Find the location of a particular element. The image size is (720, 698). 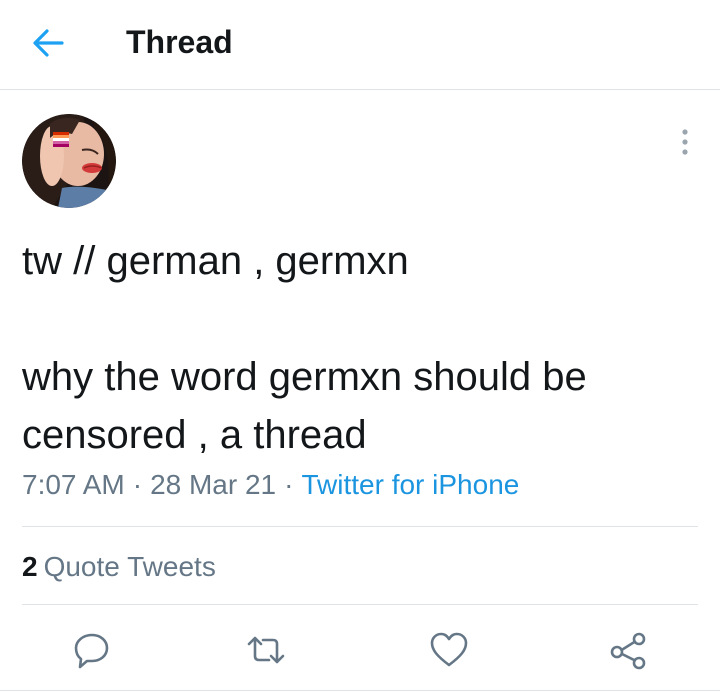

tweet-date: 28 Mar 21 is located at coordinates (213, 484).